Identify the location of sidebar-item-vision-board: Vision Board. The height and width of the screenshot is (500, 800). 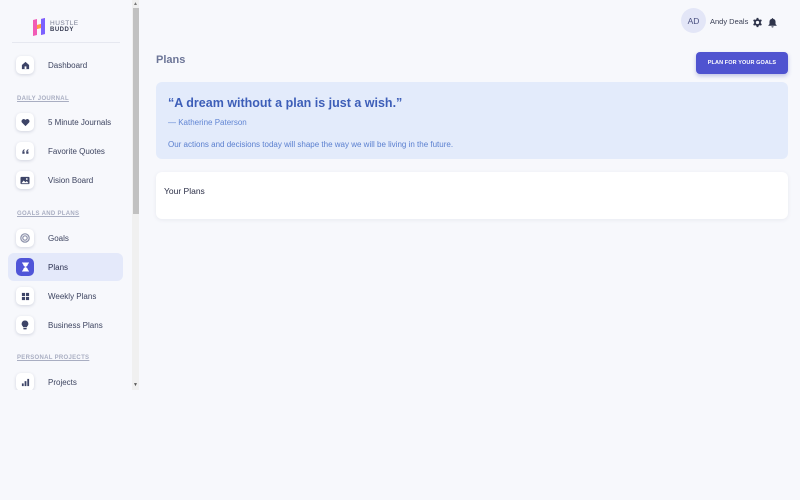
(65, 180).